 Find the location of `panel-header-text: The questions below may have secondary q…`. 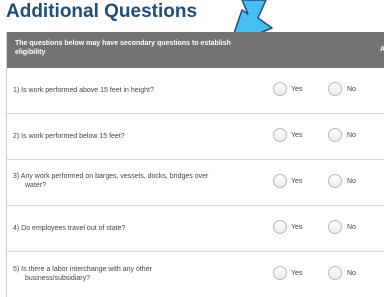

panel-header-text: The questions below may have secondary q… is located at coordinates (123, 48).